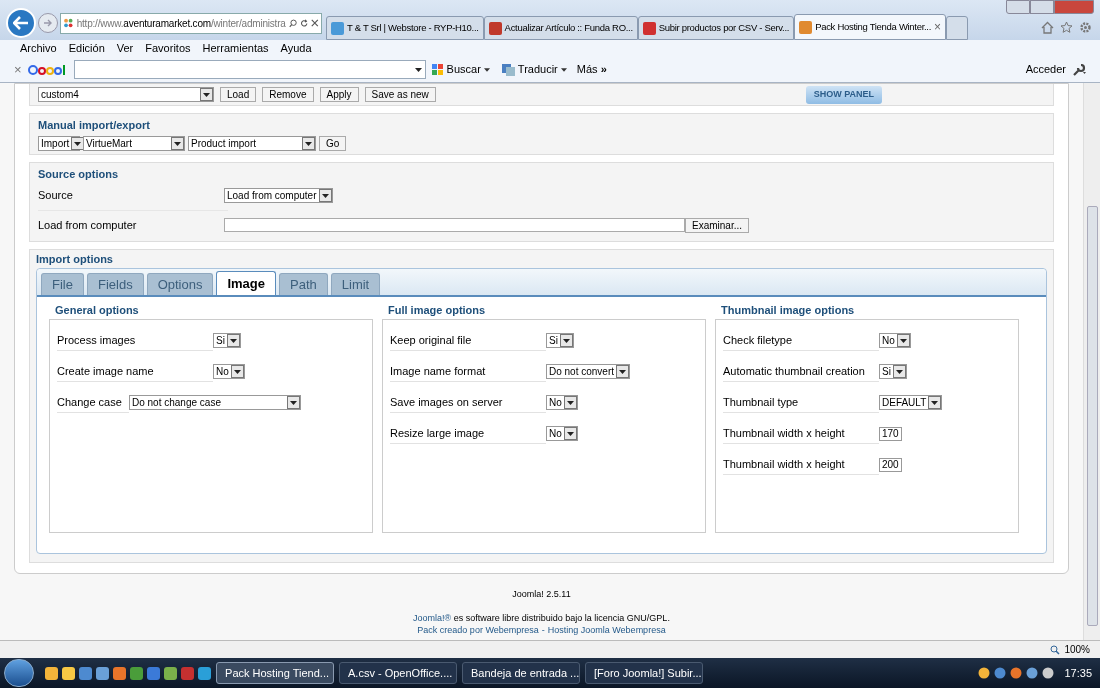 The image size is (1100, 688). Describe the element at coordinates (303, 284) in the screenshot. I see `tab: Path` at that location.